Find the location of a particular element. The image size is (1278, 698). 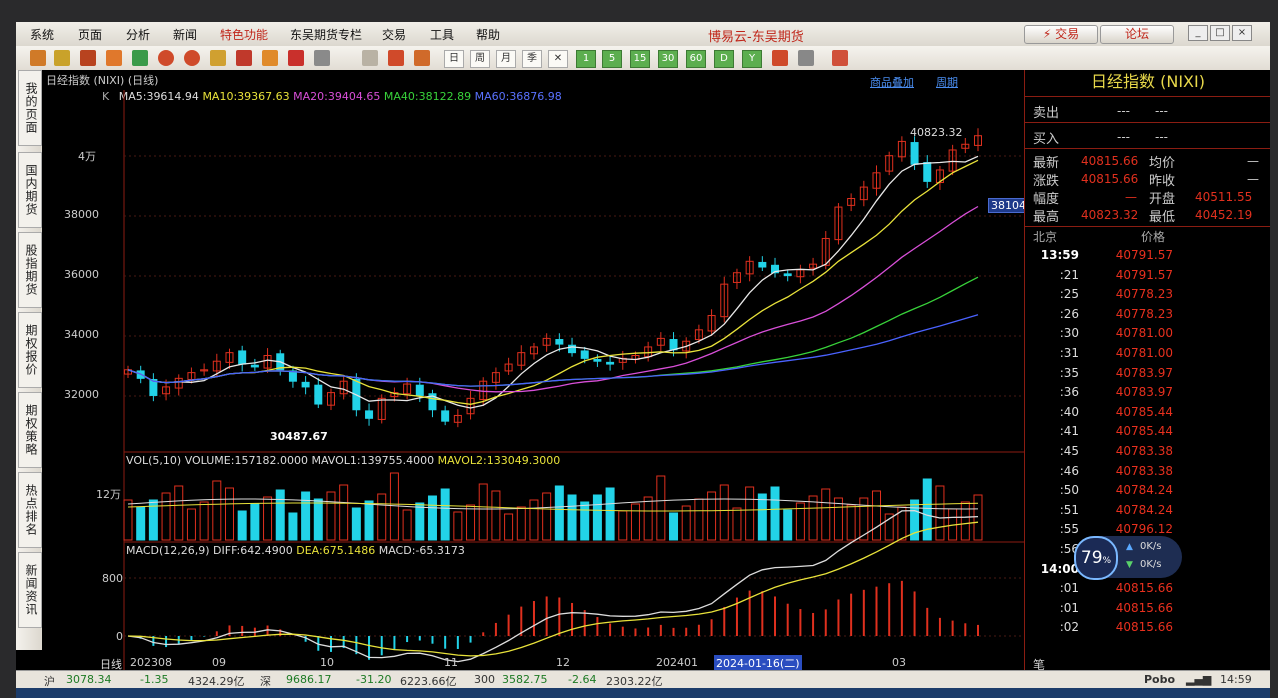

period-1-button: 1 is located at coordinates (586, 59).